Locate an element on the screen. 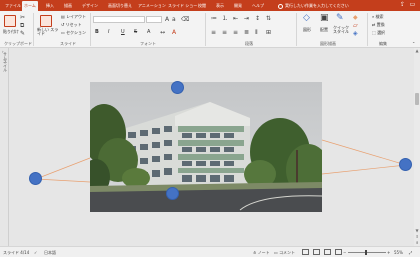 The height and width of the screenshot is (257, 420). slide-counter: スライド 4/14 is located at coordinates (16, 252).